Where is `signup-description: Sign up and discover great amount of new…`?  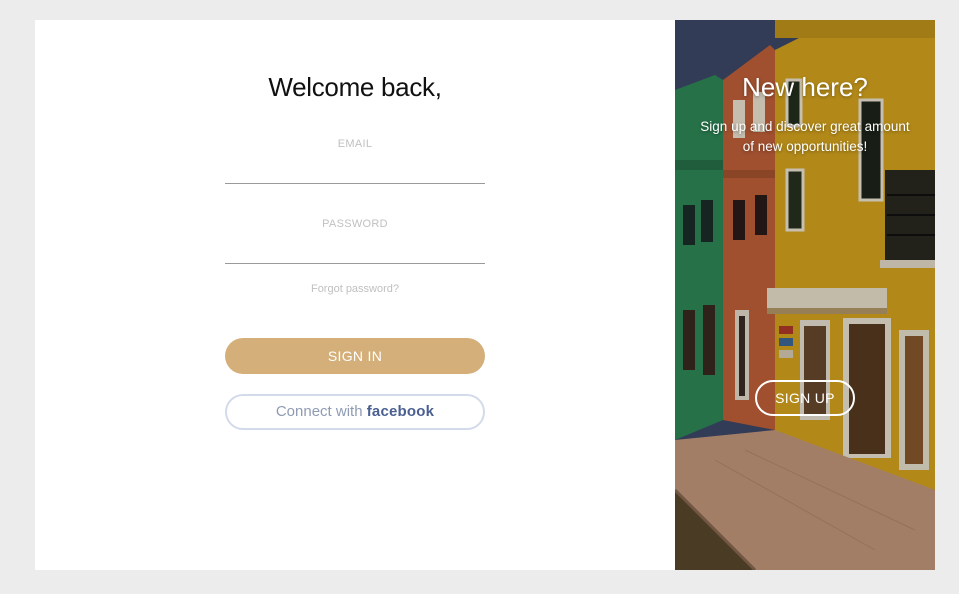 signup-description: Sign up and discover great amount of new… is located at coordinates (805, 136).